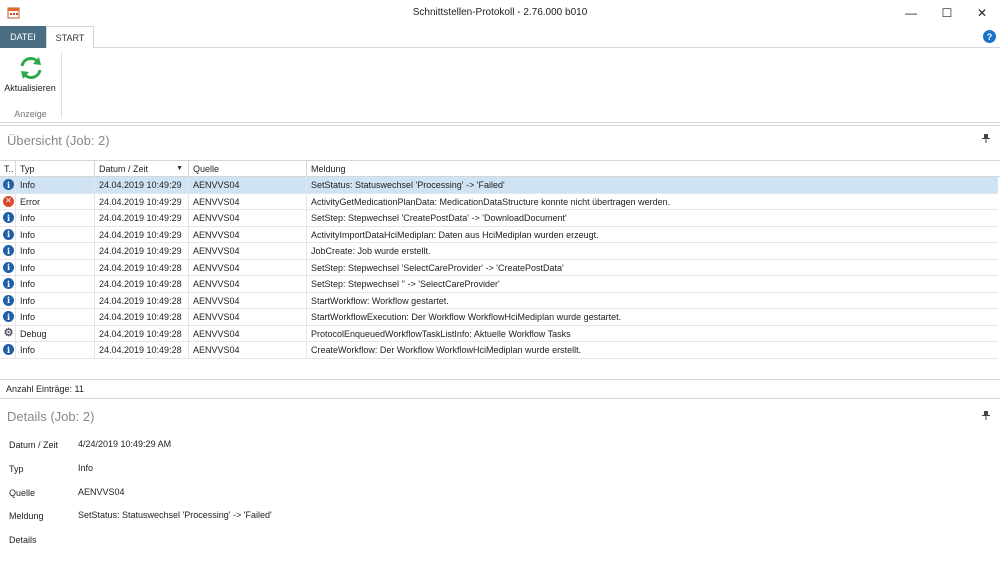 The height and width of the screenshot is (574, 1000). Describe the element at coordinates (23, 540) in the screenshot. I see `detail-label-details: Details` at that location.